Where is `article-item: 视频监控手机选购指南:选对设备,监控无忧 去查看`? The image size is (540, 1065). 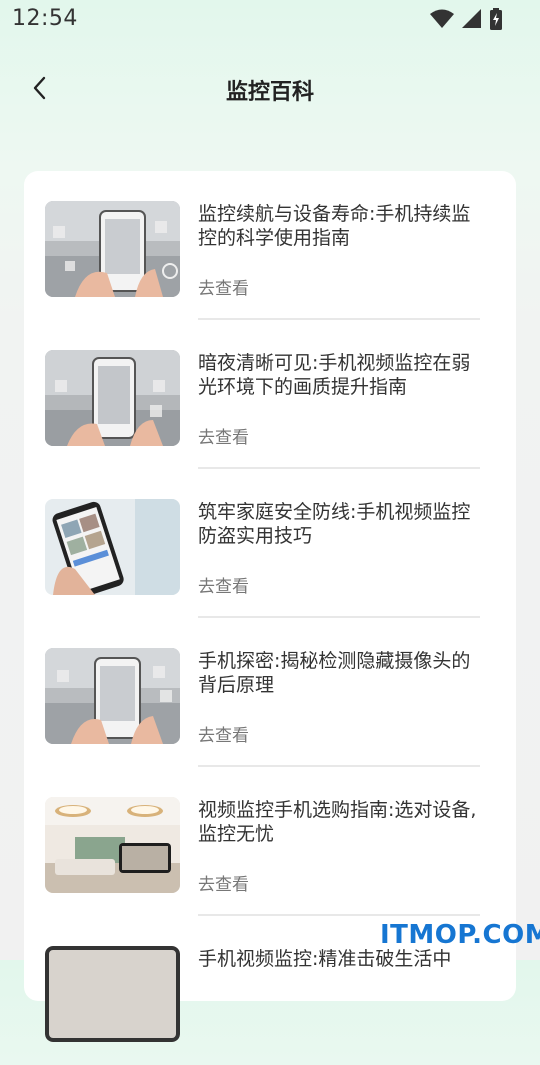
article-item: 视频监控手机选购指南:选对设备,监控无忧 去查看 is located at coordinates (270, 841).